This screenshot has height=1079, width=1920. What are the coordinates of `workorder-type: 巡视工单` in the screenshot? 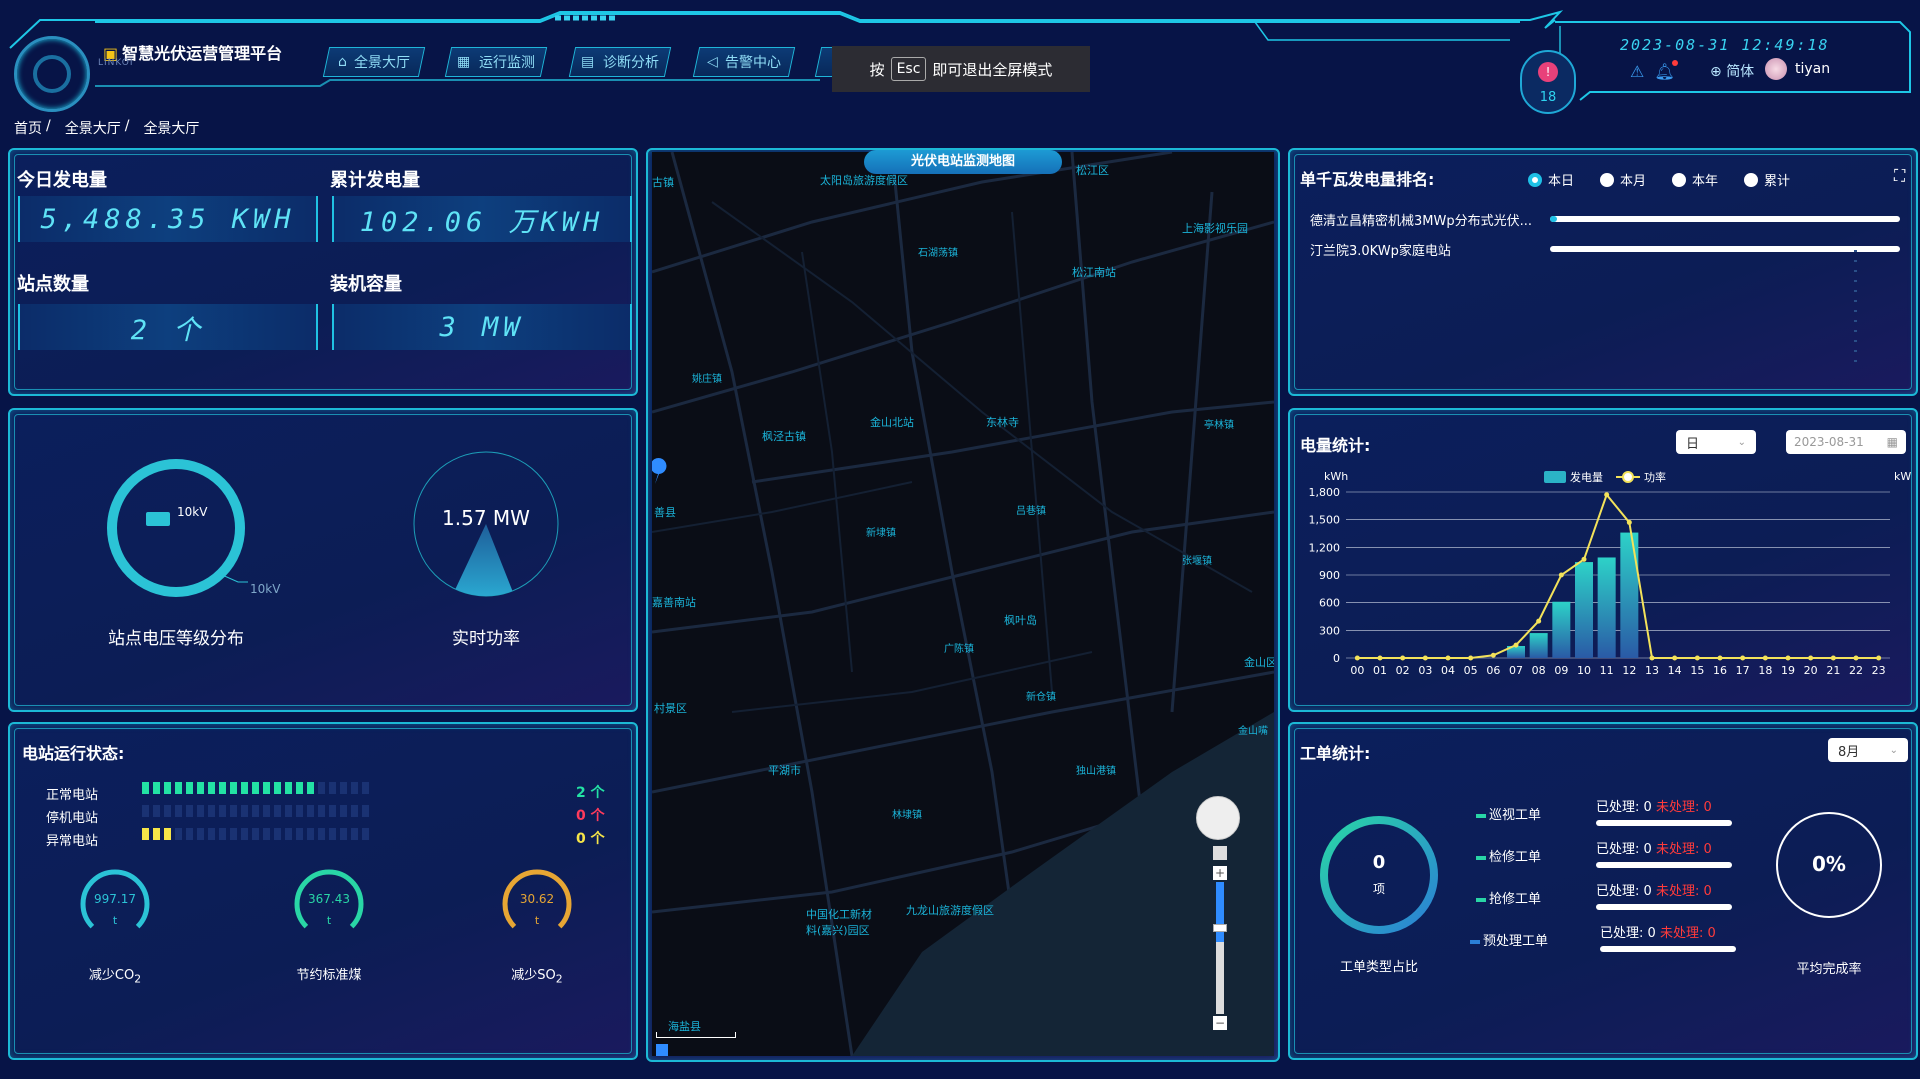 It's located at (1508, 813).